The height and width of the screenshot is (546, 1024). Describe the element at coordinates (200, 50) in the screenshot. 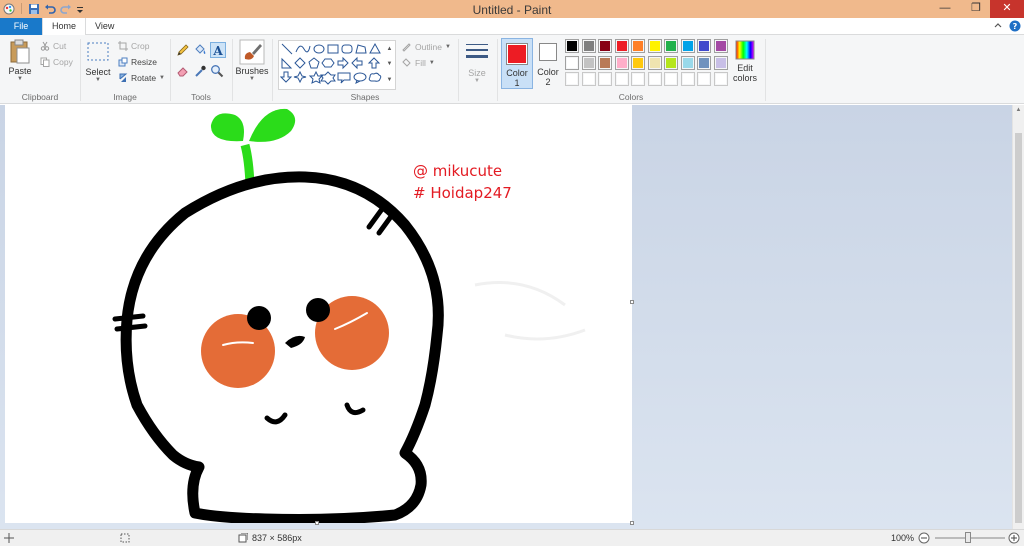

I see `fill-tool` at that location.